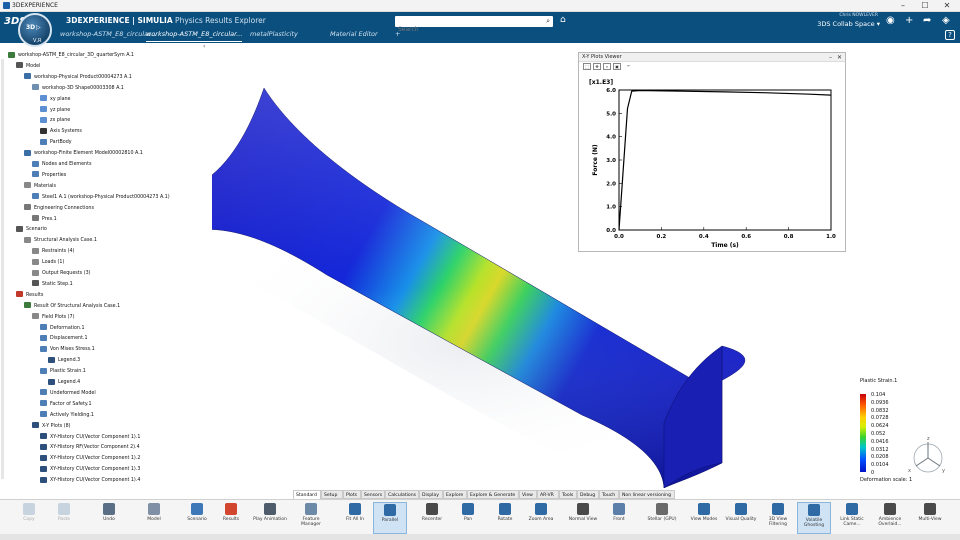 The width and height of the screenshot is (960, 540). Describe the element at coordinates (61, 131) in the screenshot. I see `tree-item: Axis Systems` at that location.